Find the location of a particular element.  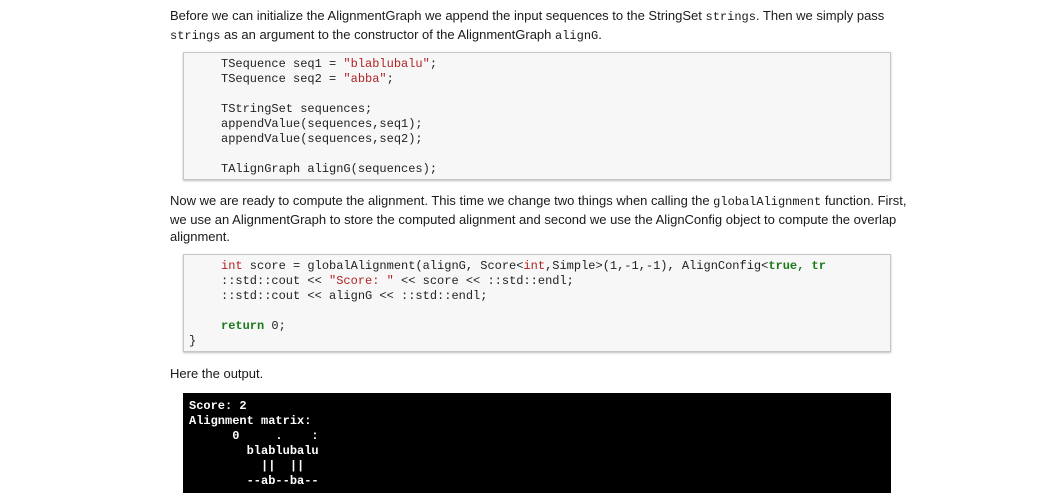

paragraph-output-intro: Here the output. is located at coordinates (217, 373).